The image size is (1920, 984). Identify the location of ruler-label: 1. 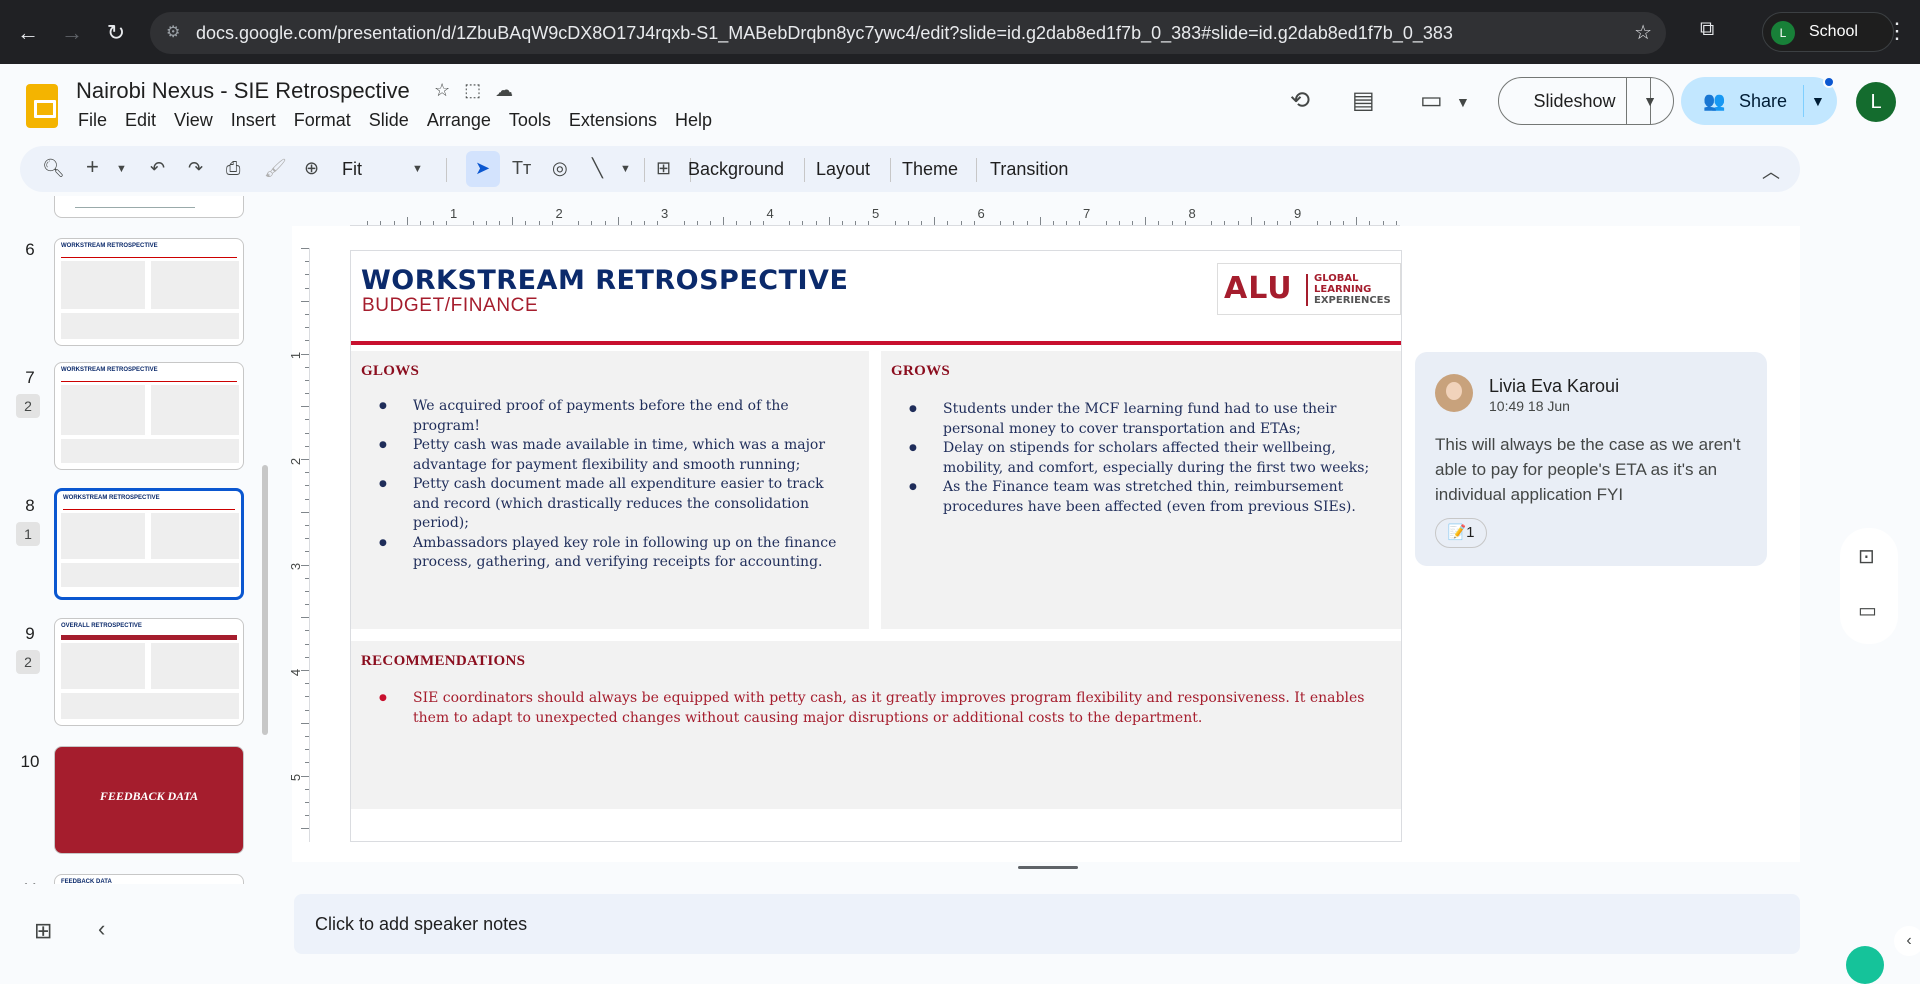
(454, 213).